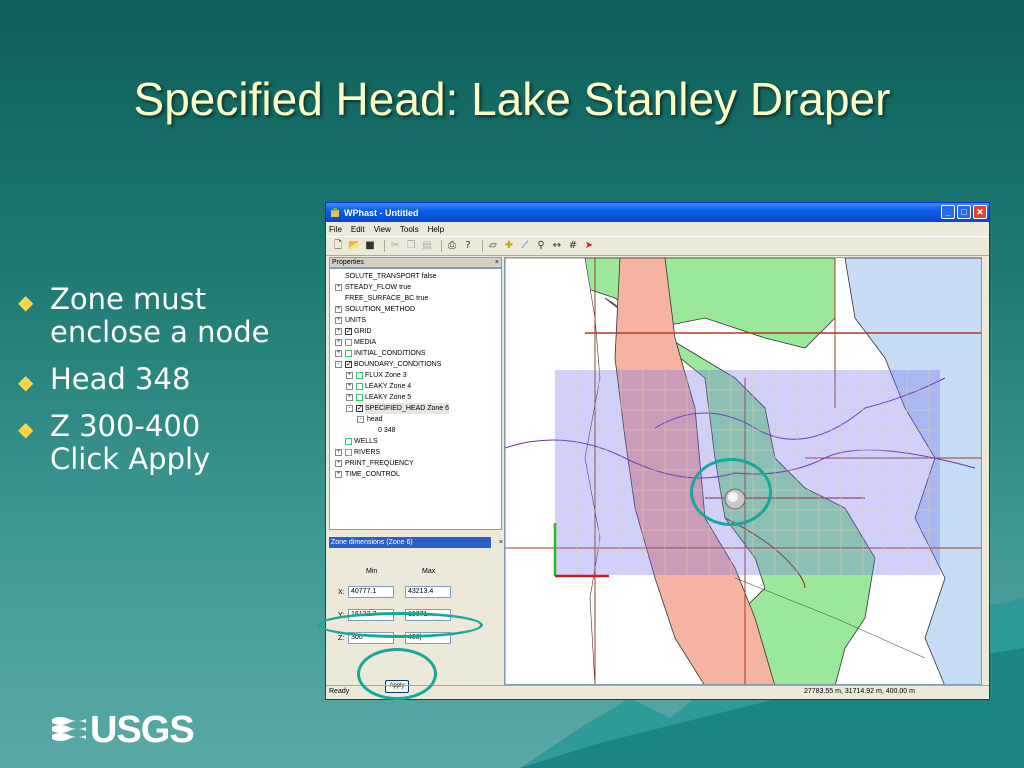 The width and height of the screenshot is (1024, 768). I want to click on x-max-field: 43213.4, so click(428, 592).